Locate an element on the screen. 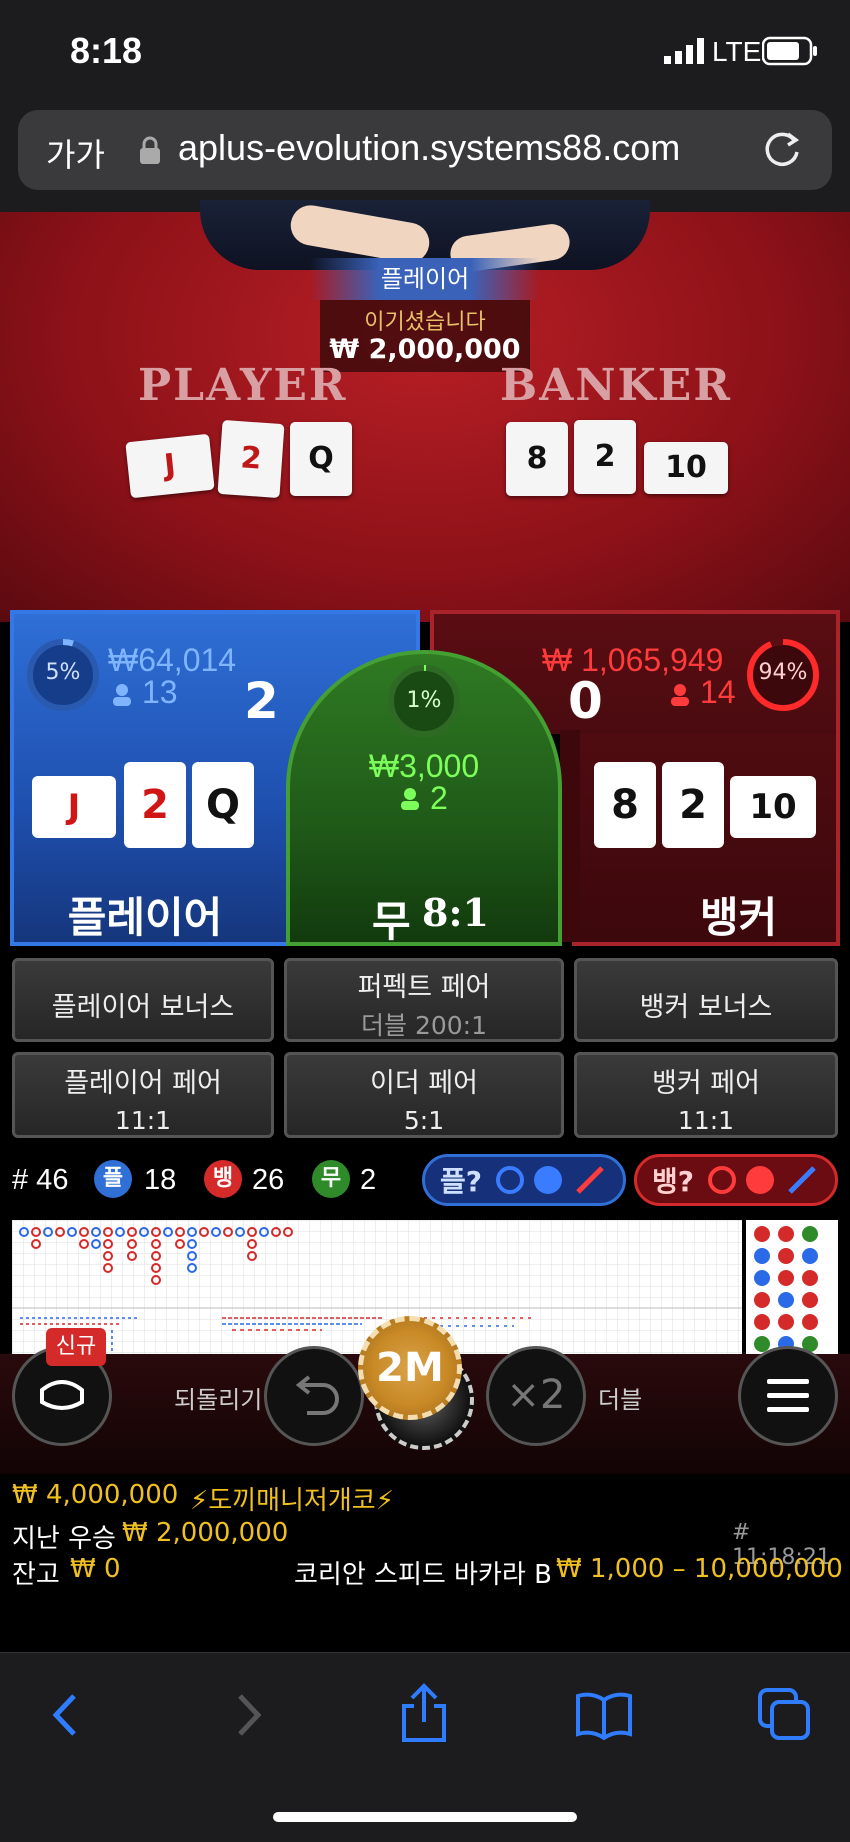  player-pair-label: 플레이어 페어 is located at coordinates (143, 1083).